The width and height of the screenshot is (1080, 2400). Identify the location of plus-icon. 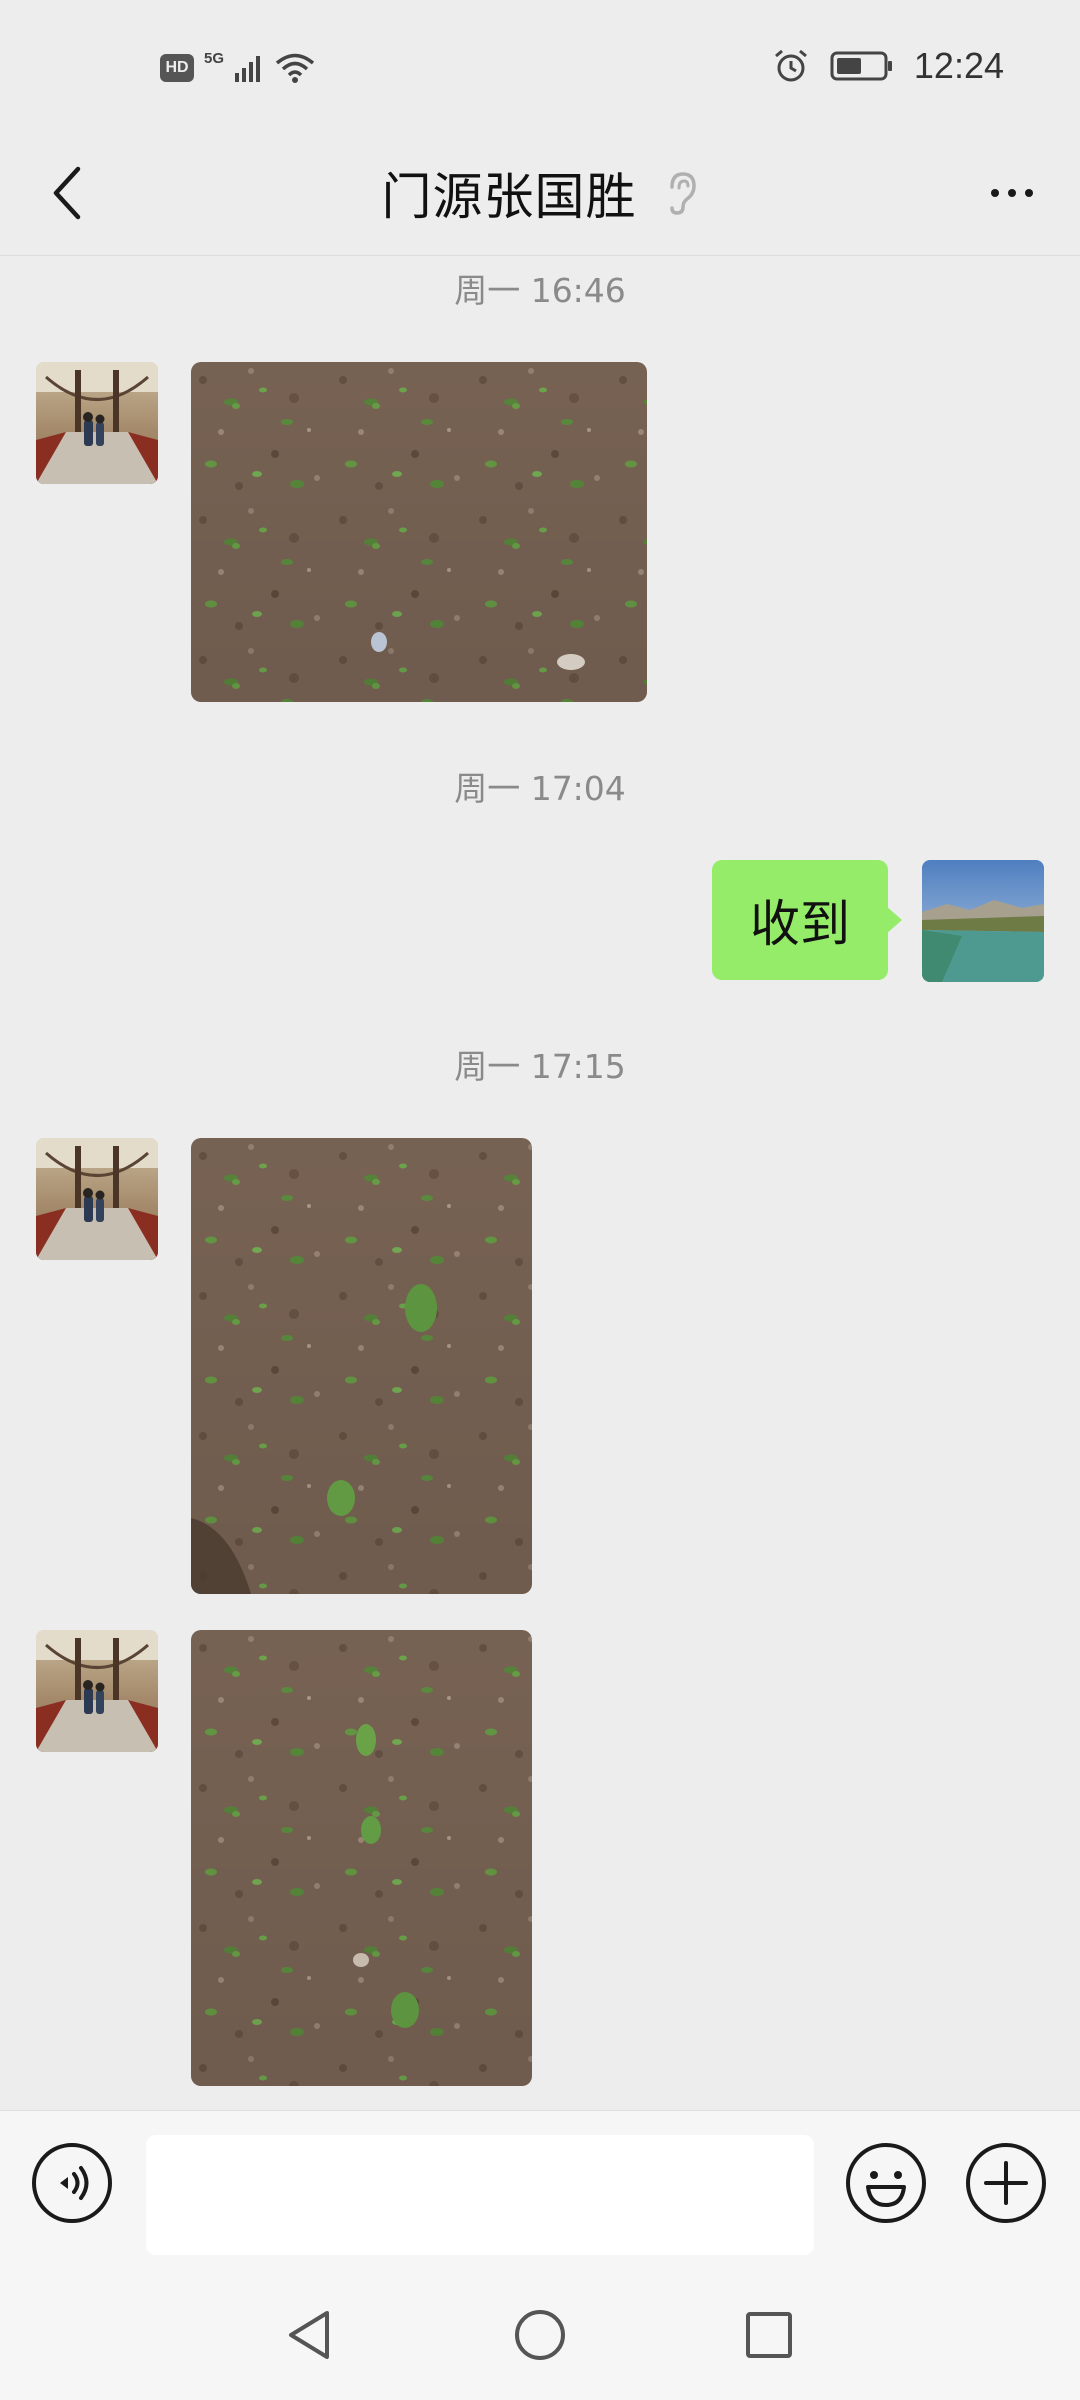
(1006, 2183).